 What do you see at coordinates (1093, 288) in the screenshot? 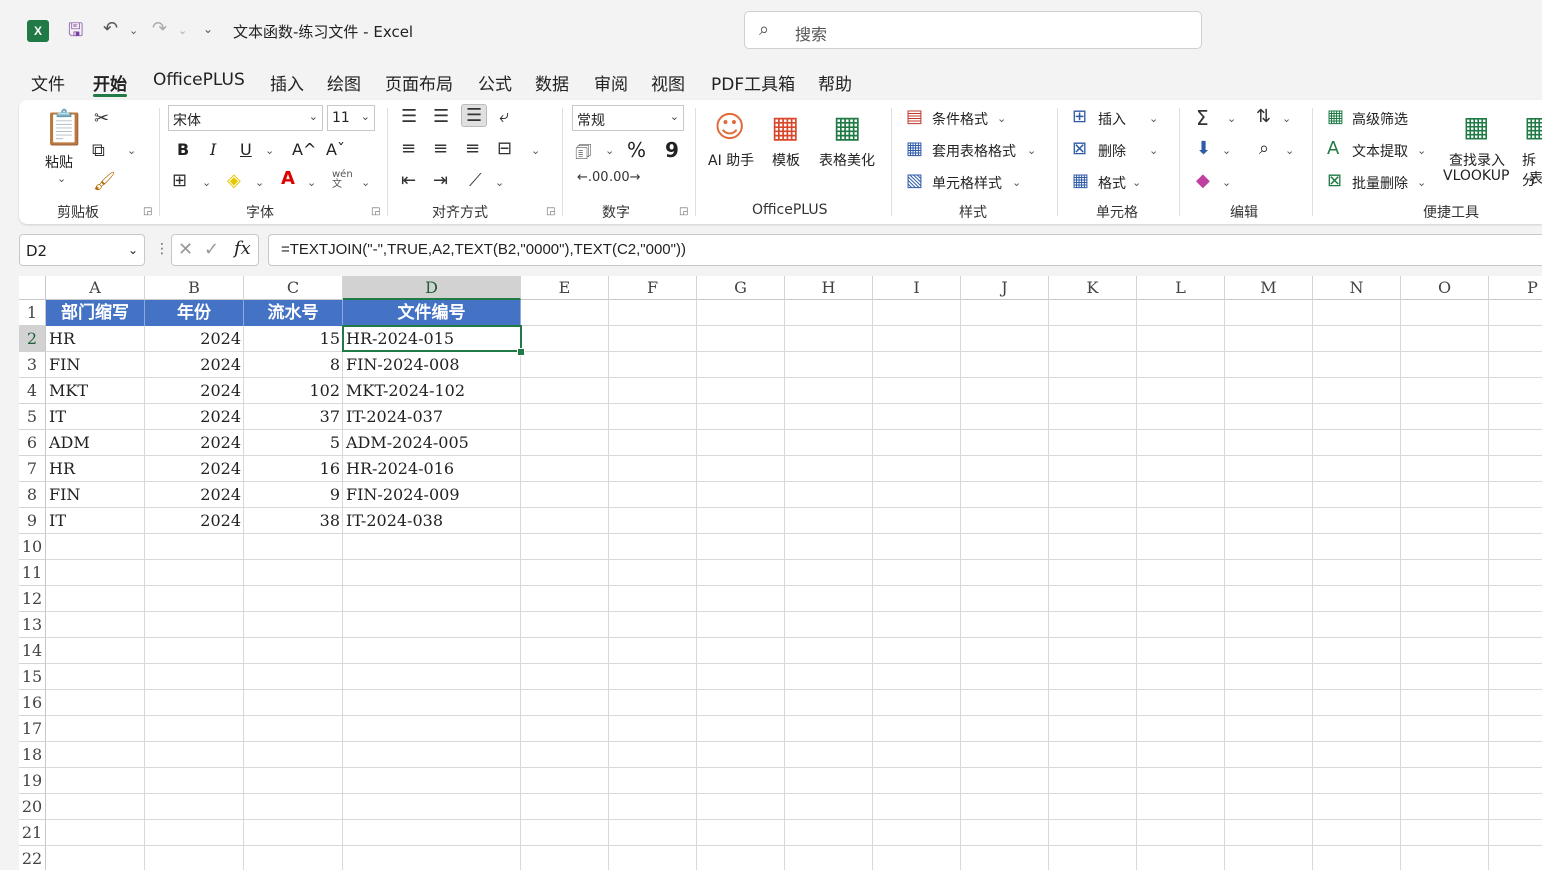
I see `column-header-k: K` at bounding box center [1093, 288].